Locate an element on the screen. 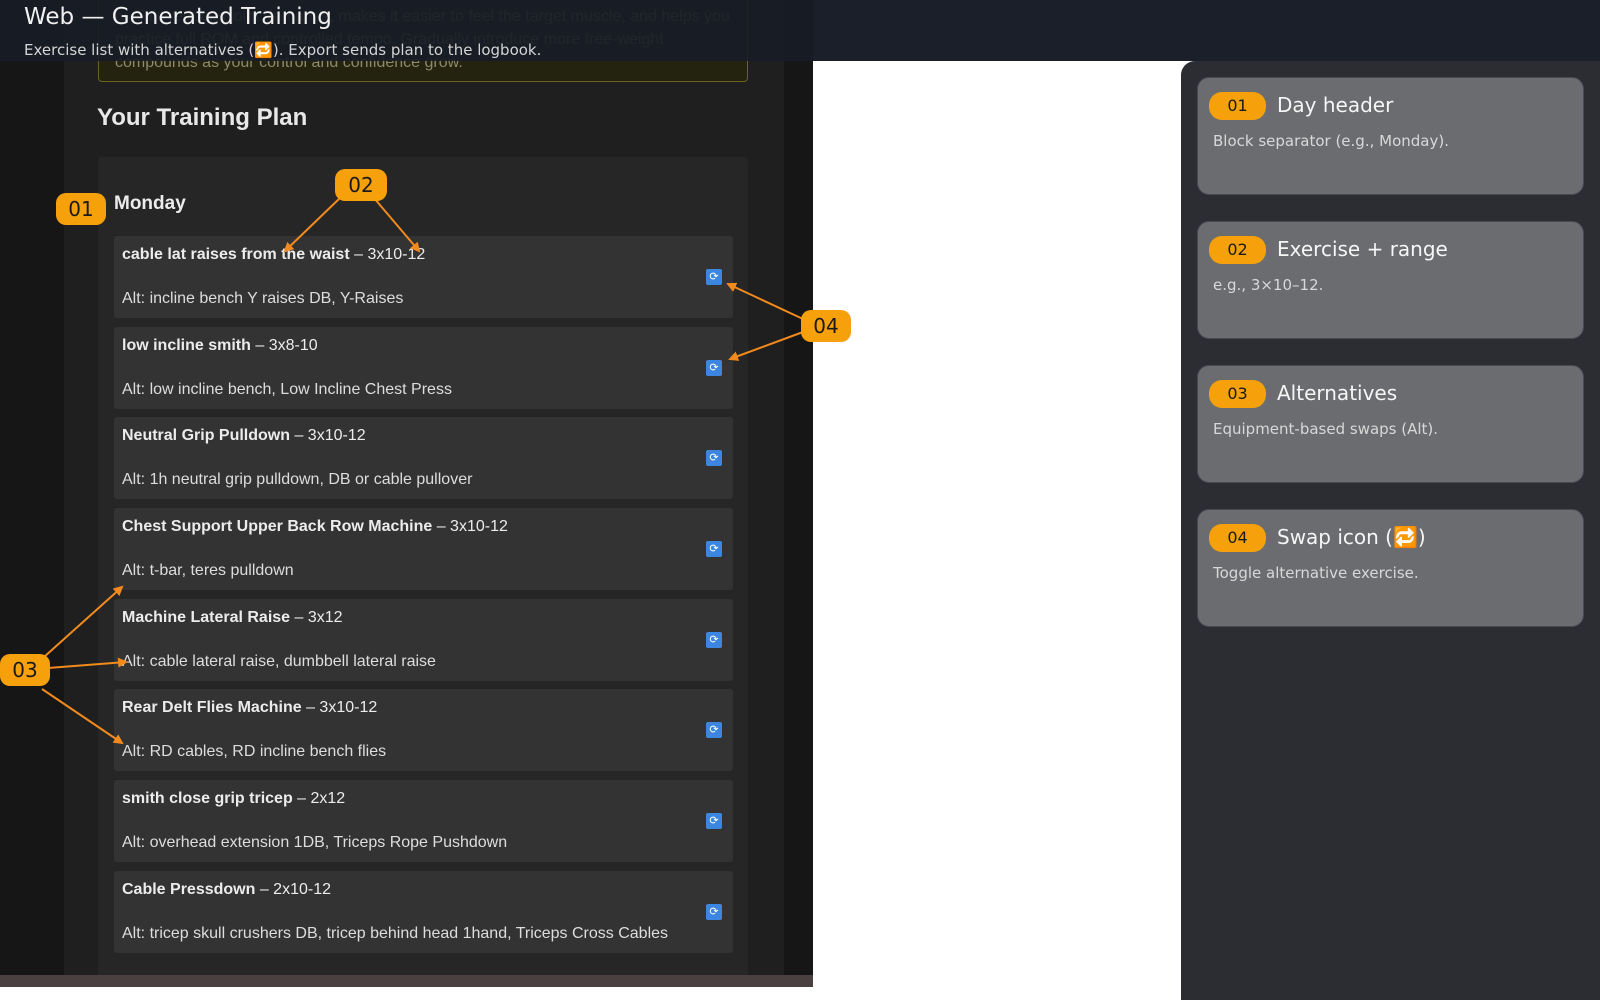  legend-title: Exercise + range is located at coordinates (1362, 249).